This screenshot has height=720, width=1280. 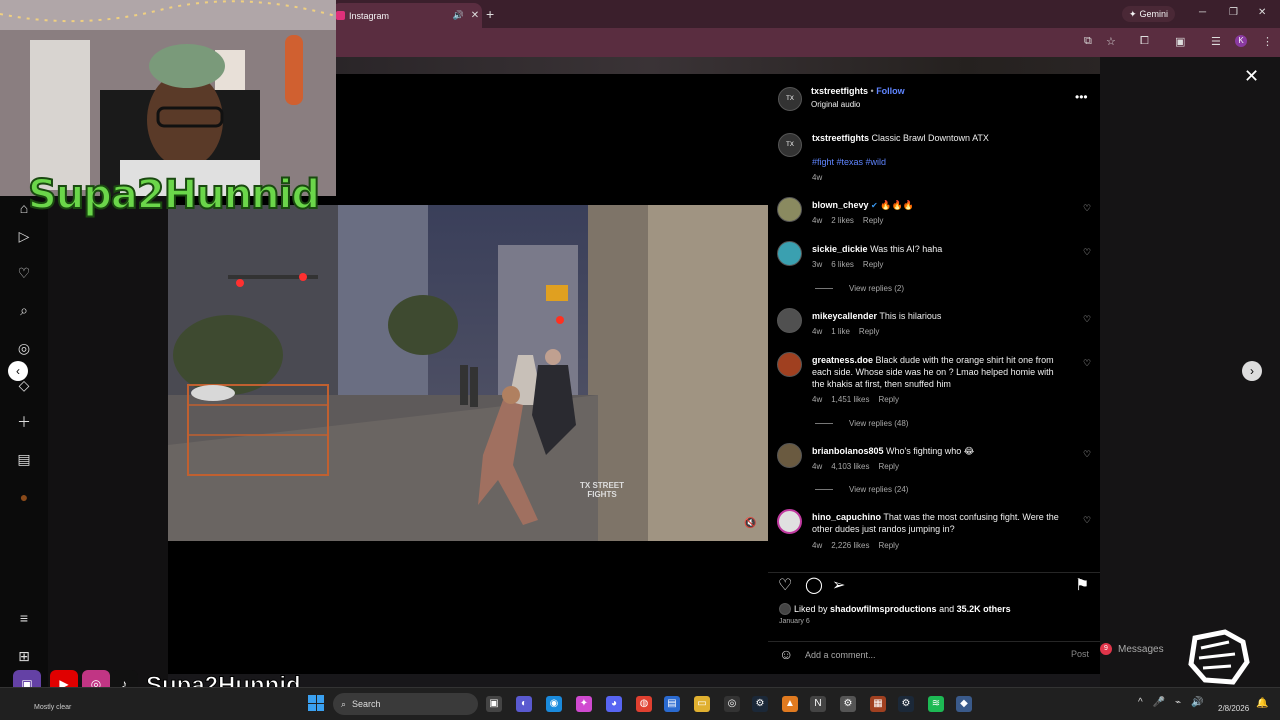 I want to click on share-icon: ➢, so click(x=838, y=585).